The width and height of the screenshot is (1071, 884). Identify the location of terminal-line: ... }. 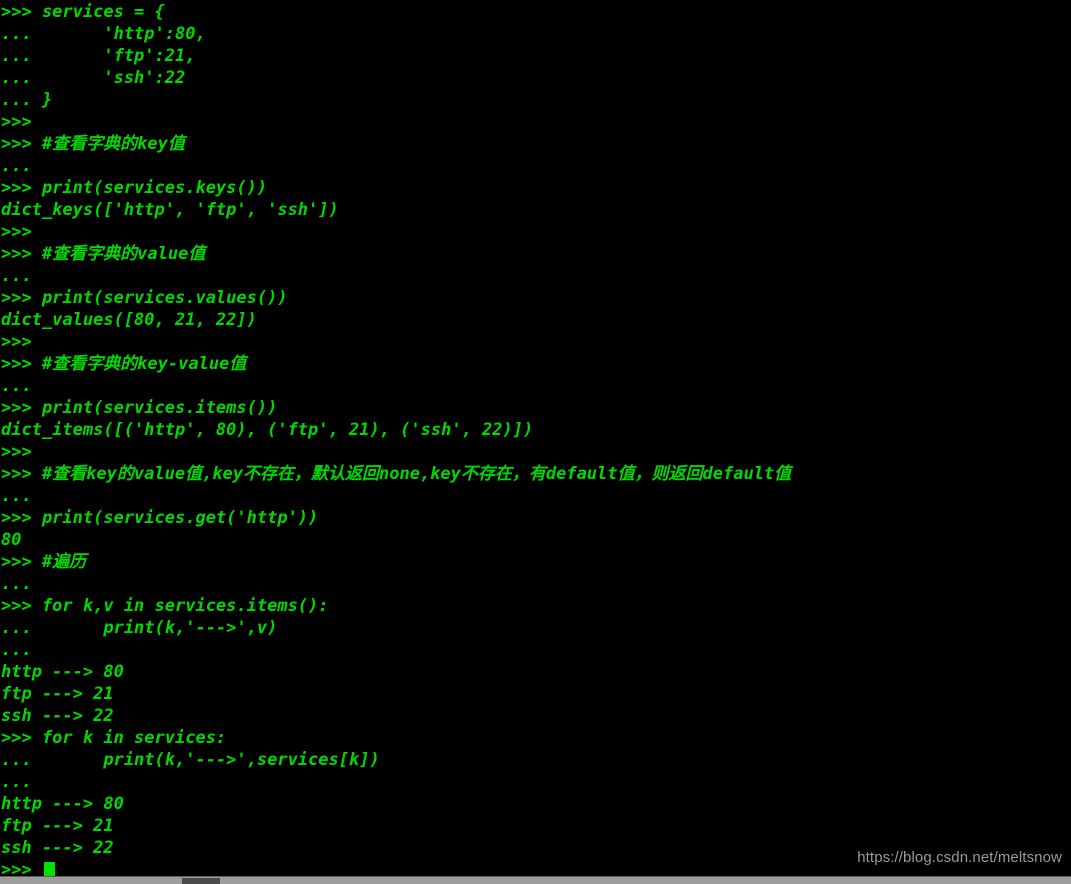
(27, 100).